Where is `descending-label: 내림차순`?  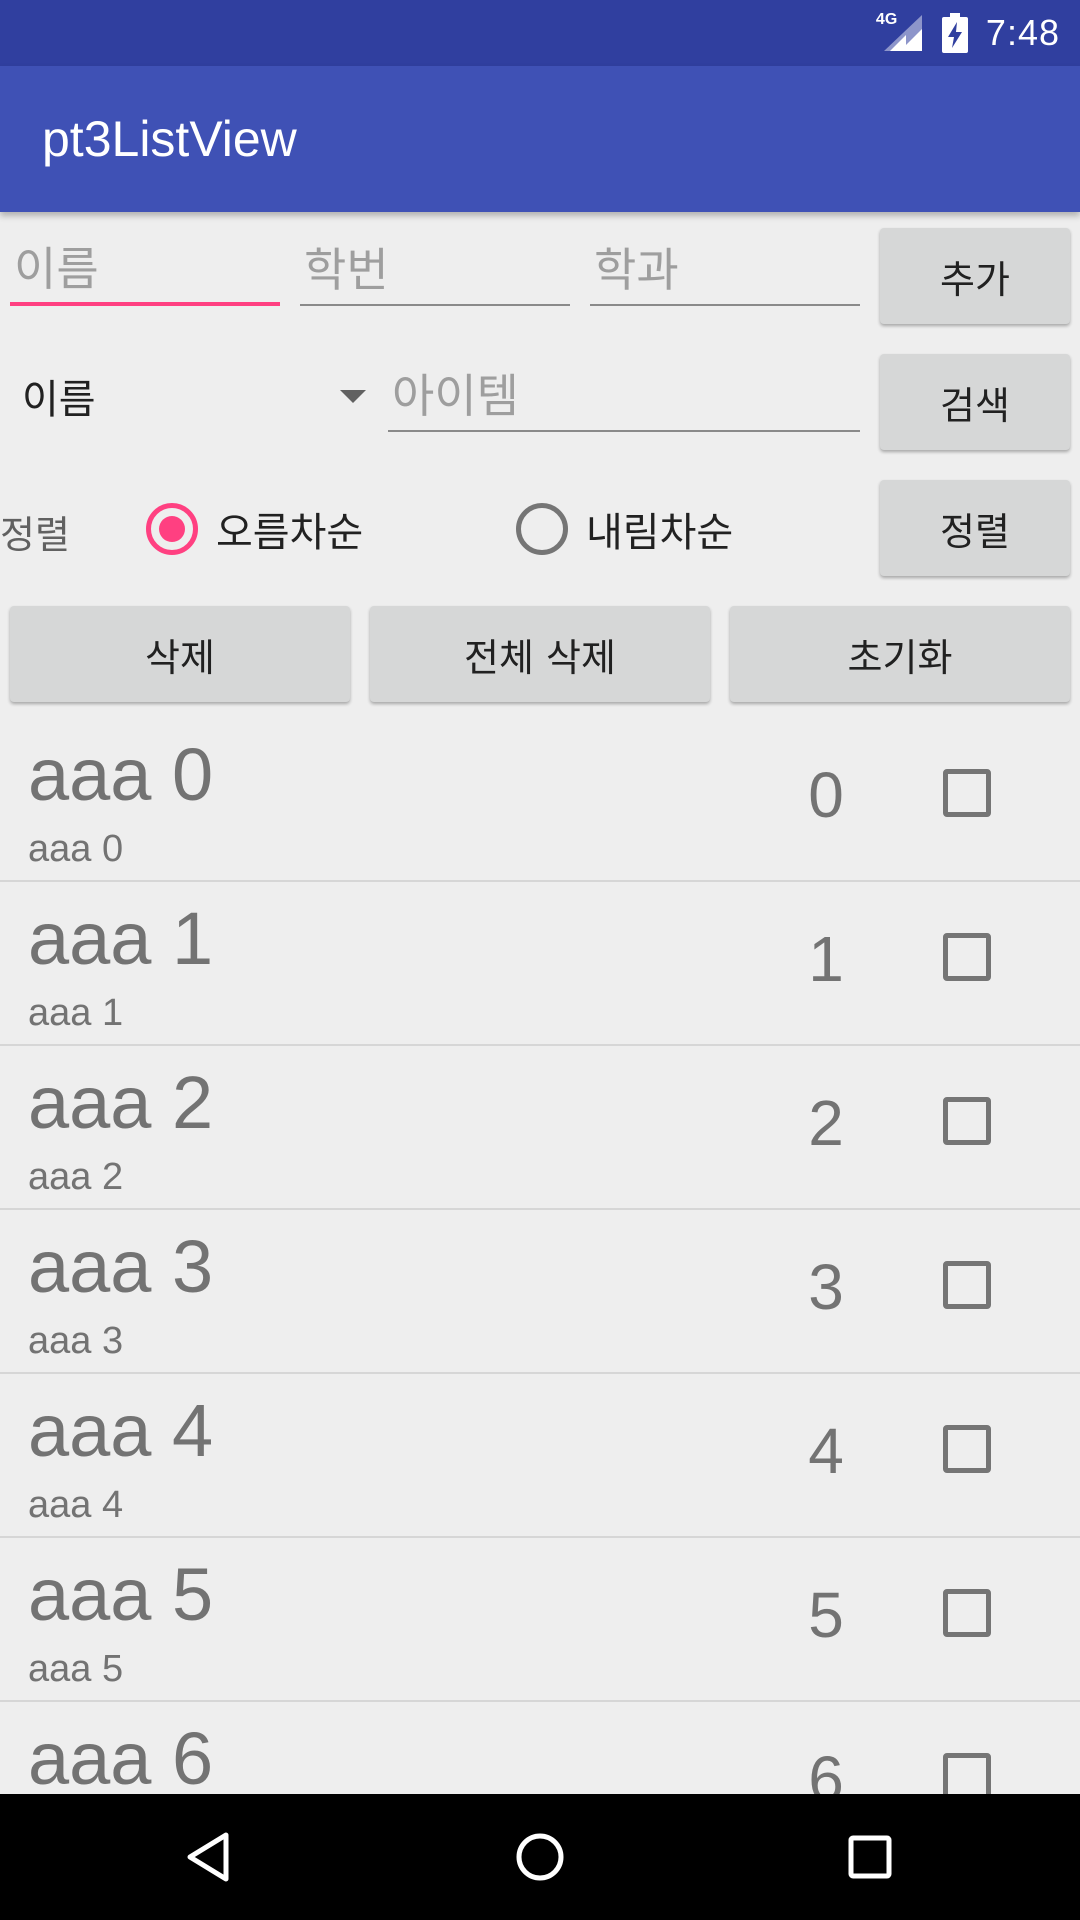 descending-label: 내림차순 is located at coordinates (660, 533).